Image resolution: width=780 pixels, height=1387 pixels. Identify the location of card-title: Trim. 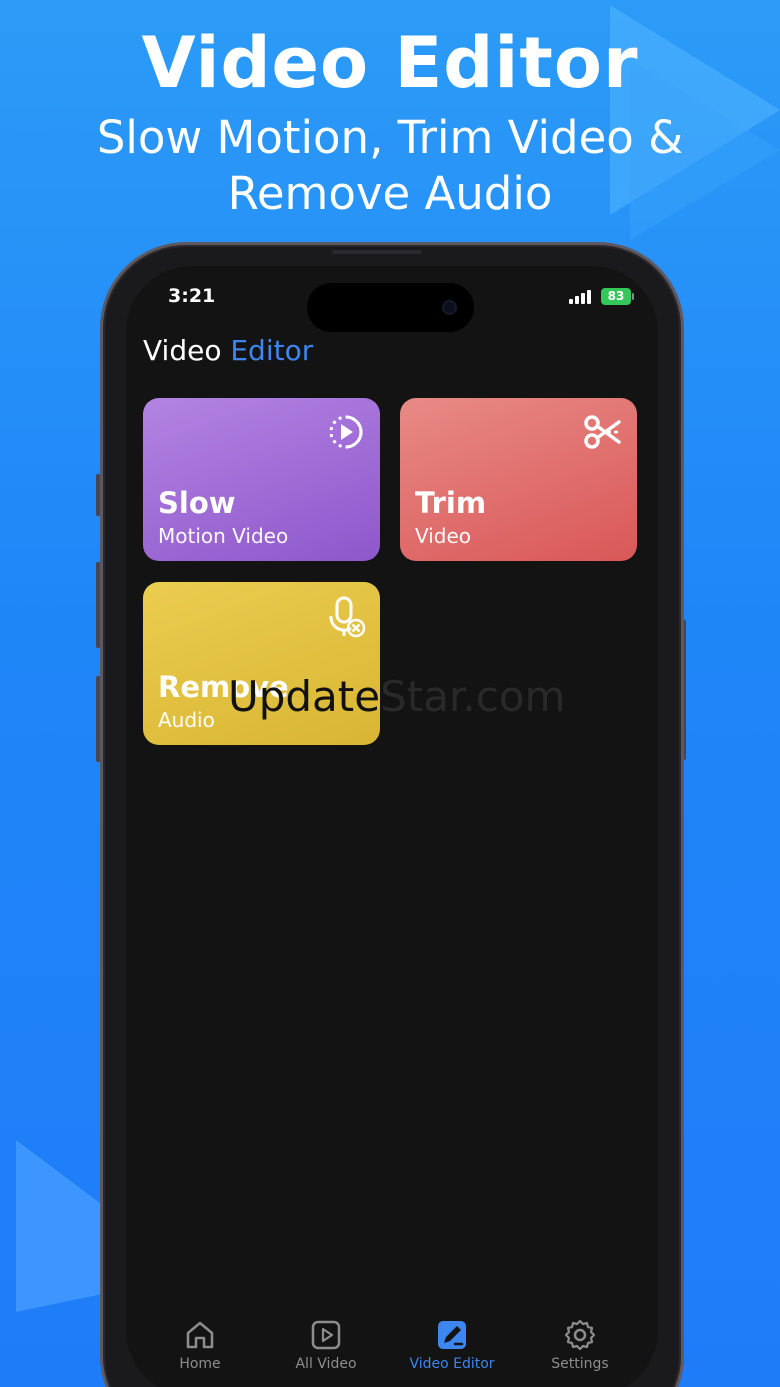
(451, 503).